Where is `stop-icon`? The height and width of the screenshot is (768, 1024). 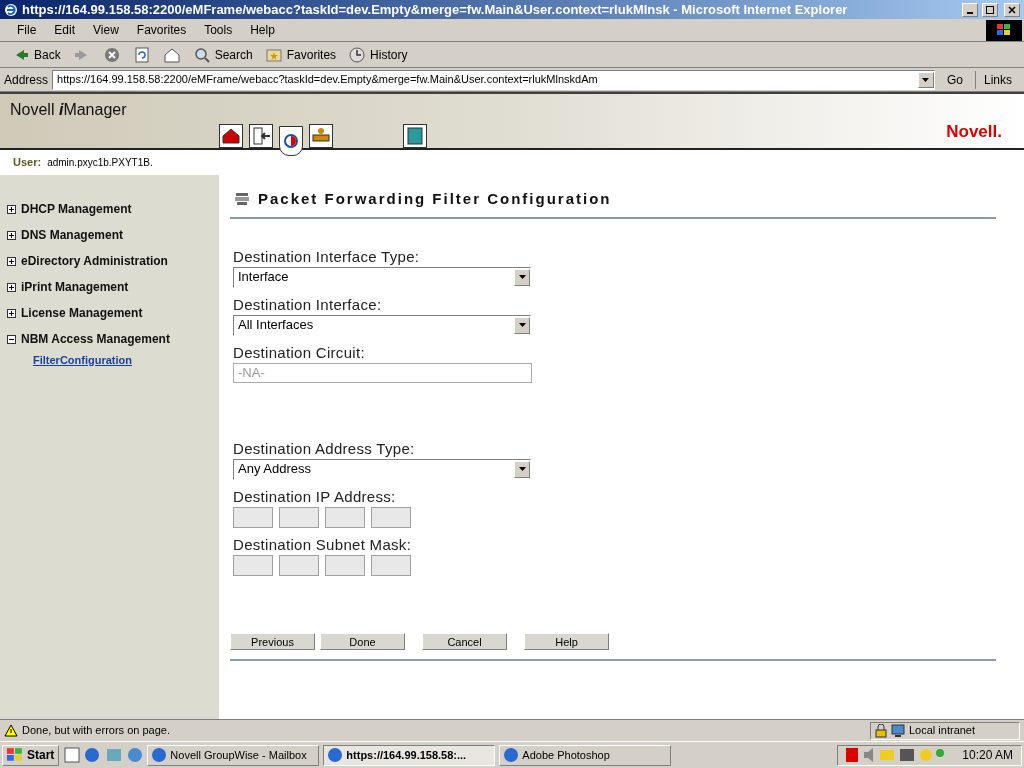
stop-icon is located at coordinates (111, 54).